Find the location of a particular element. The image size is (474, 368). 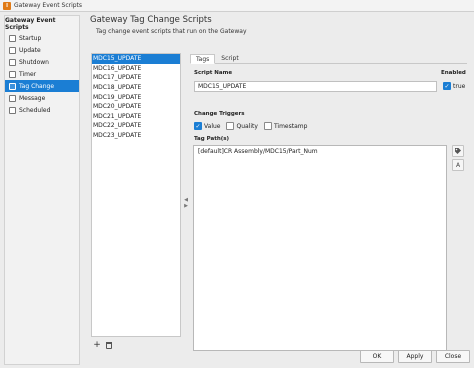

tag-paths-label: Tag Path(s) is located at coordinates (212, 139).